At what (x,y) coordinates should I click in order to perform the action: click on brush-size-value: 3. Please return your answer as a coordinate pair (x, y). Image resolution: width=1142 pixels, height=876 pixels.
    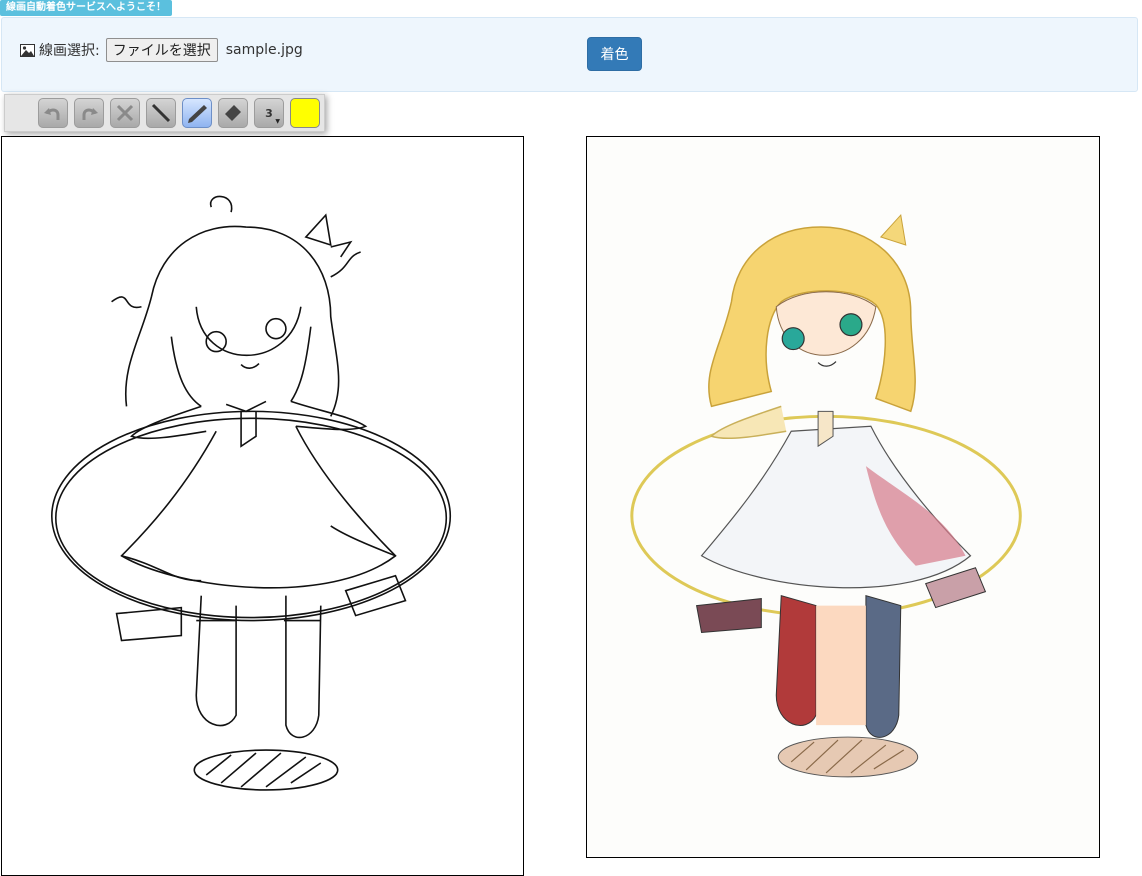
    Looking at the image, I should click on (269, 113).